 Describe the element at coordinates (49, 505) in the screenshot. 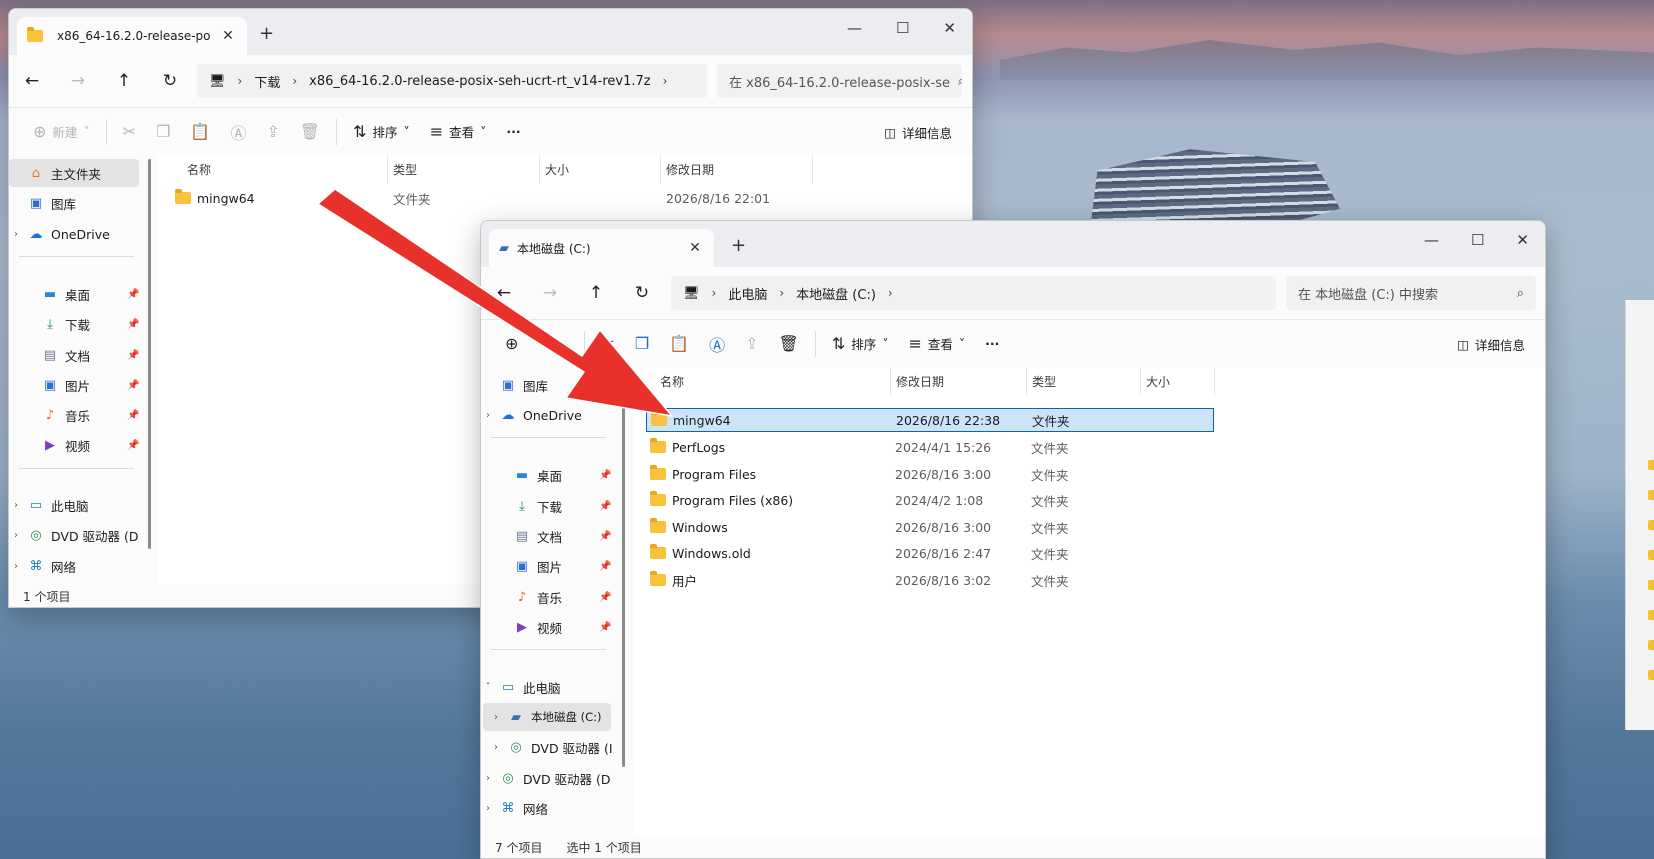

I see `sidebar-item-thispc: › ▭ 此电脑` at that location.